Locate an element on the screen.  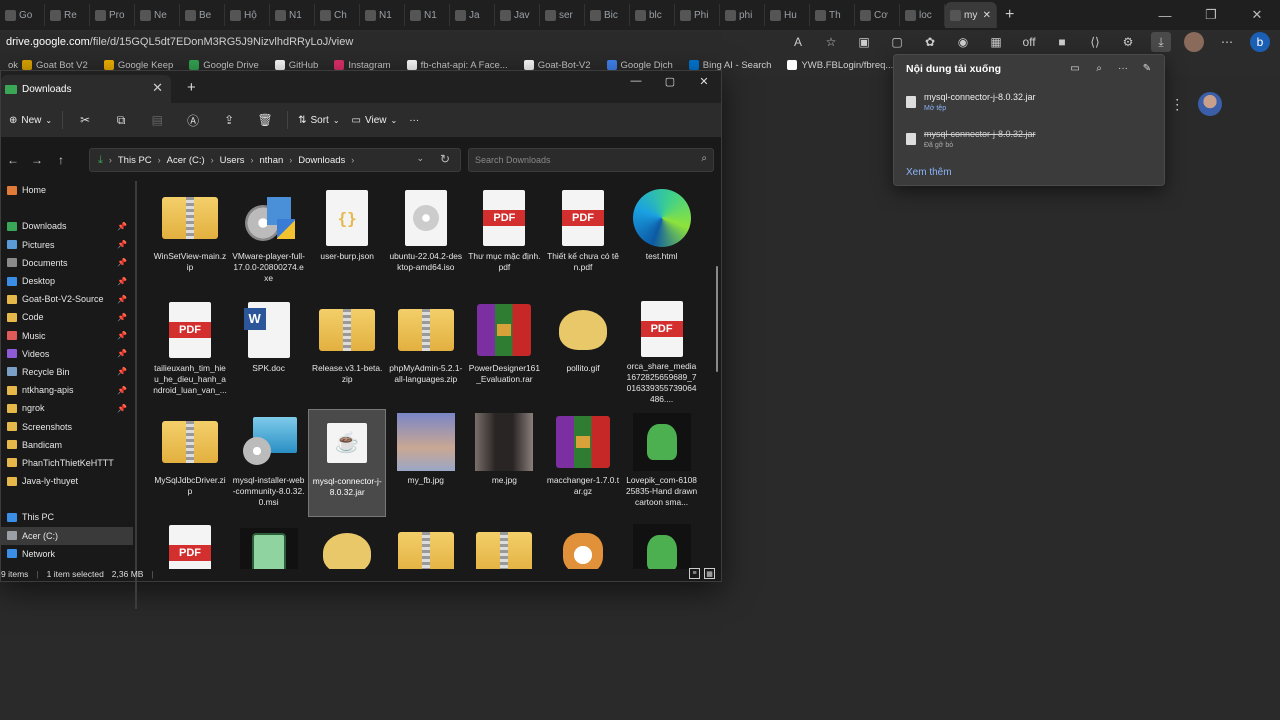
file-item: macchanger-1.7.0.tar.gz is located at coordinates (583, 463).